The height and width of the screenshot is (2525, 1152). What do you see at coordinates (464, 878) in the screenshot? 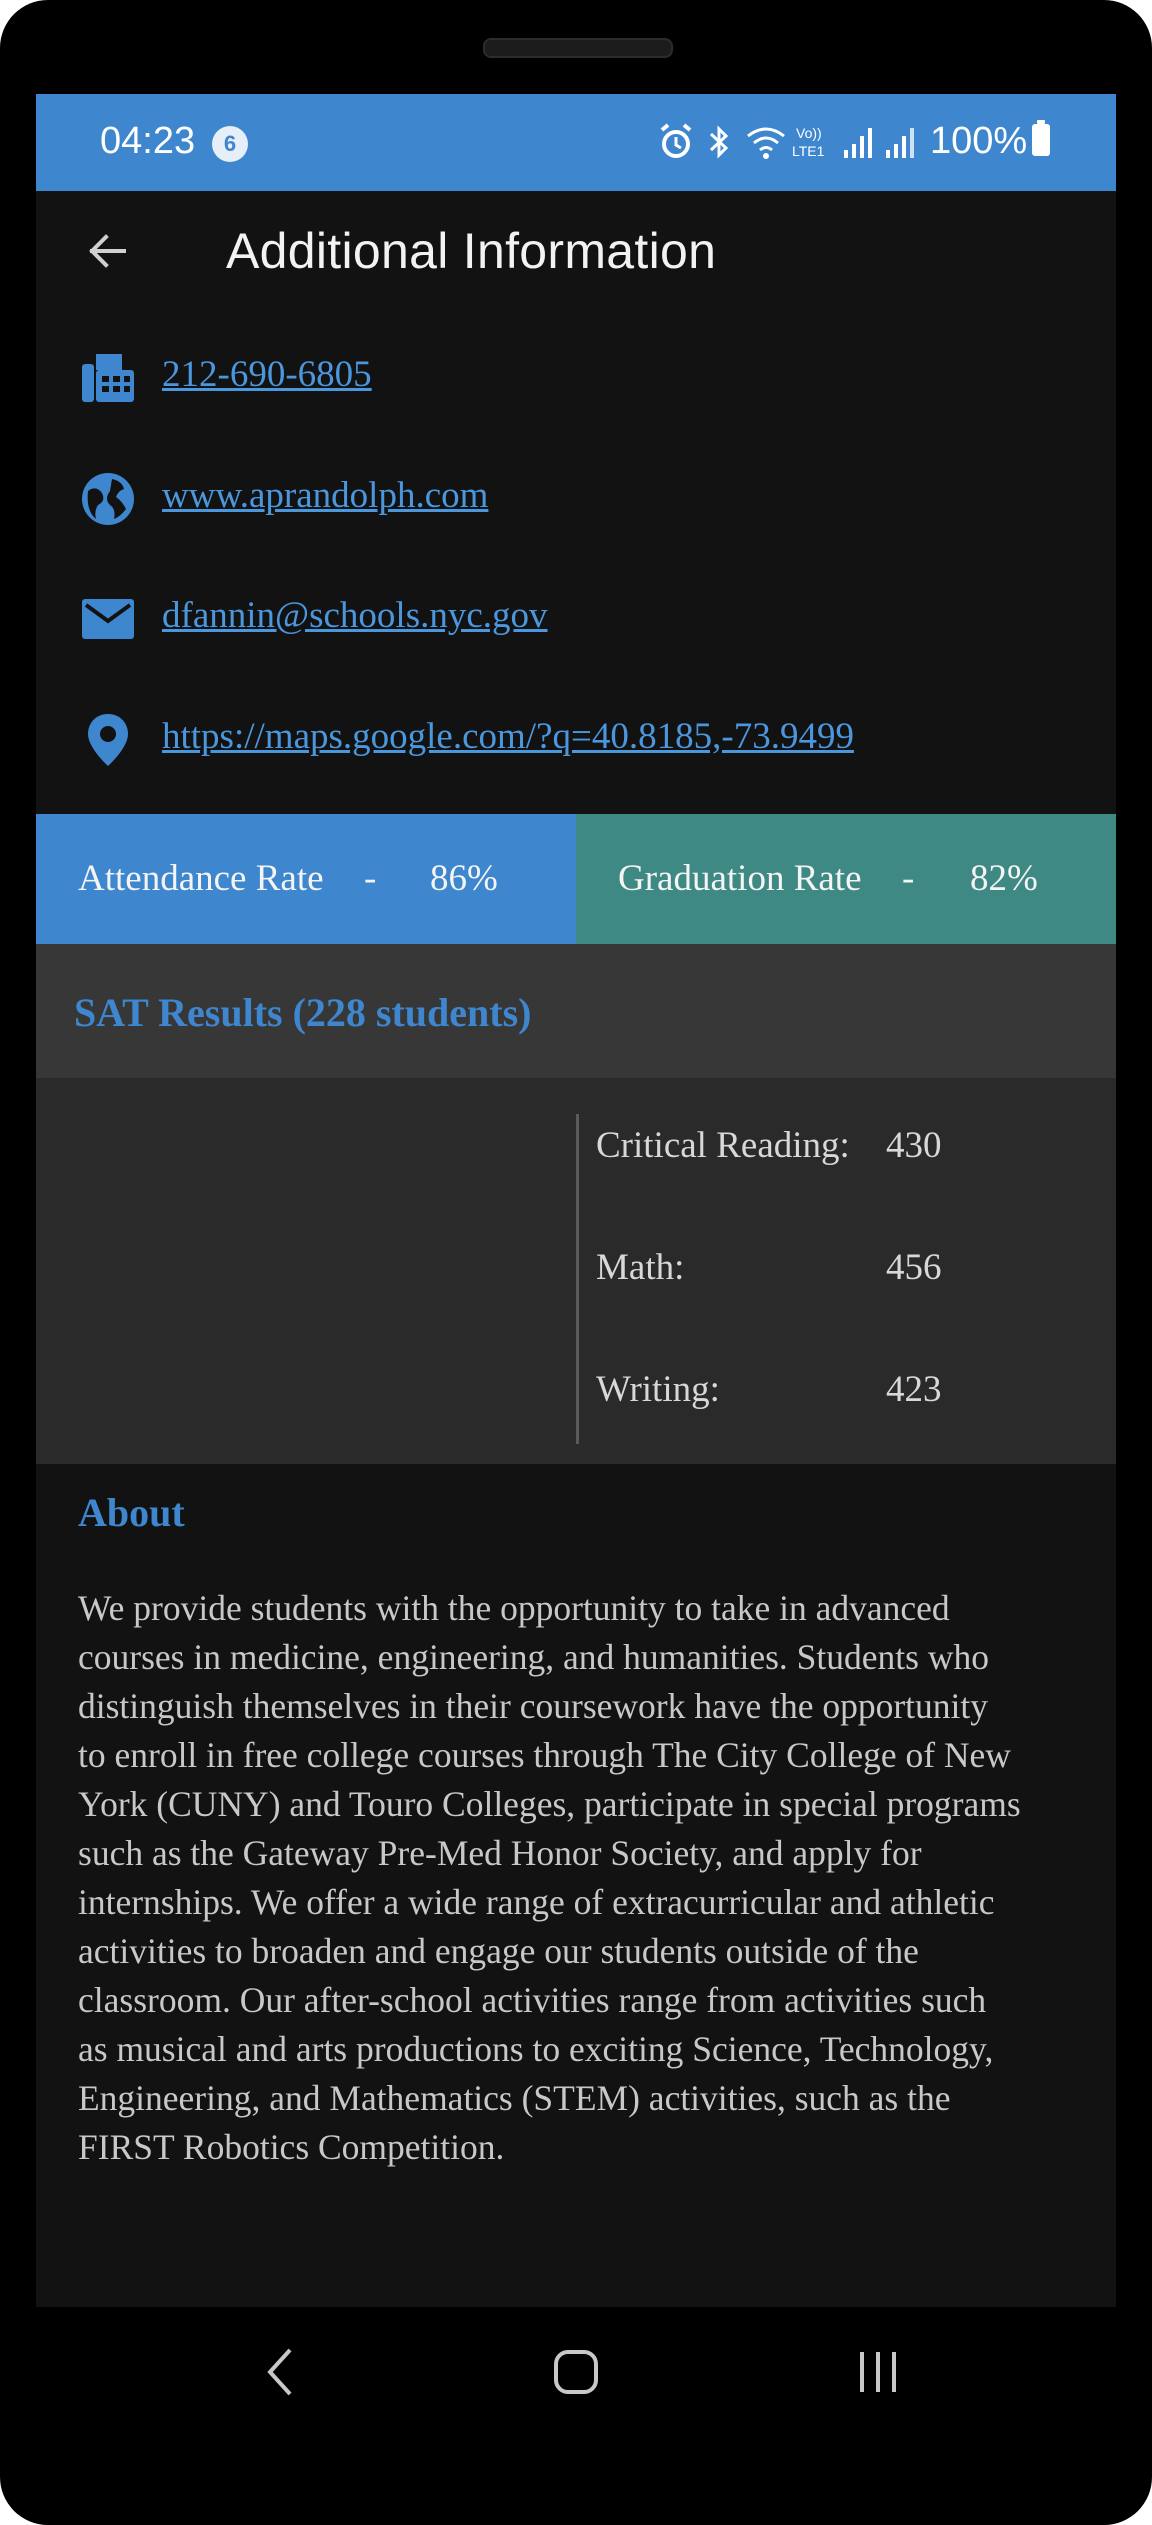
I see `attendance-rate-value: 86%` at bounding box center [464, 878].